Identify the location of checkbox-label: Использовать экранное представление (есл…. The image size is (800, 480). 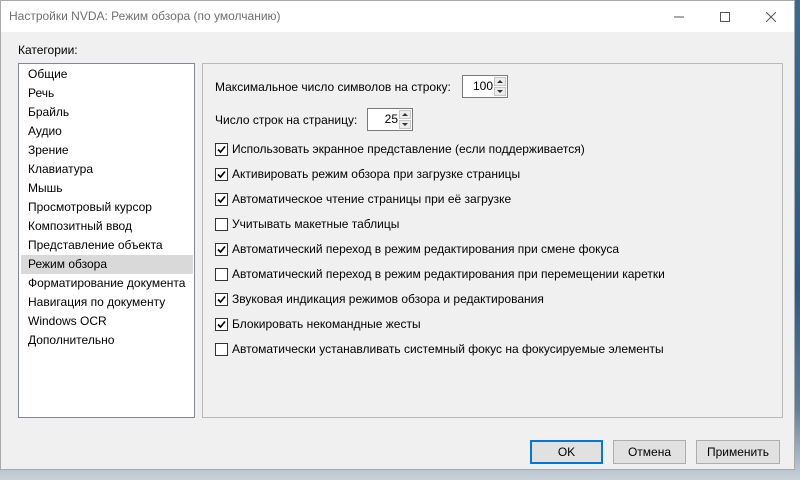
(408, 149).